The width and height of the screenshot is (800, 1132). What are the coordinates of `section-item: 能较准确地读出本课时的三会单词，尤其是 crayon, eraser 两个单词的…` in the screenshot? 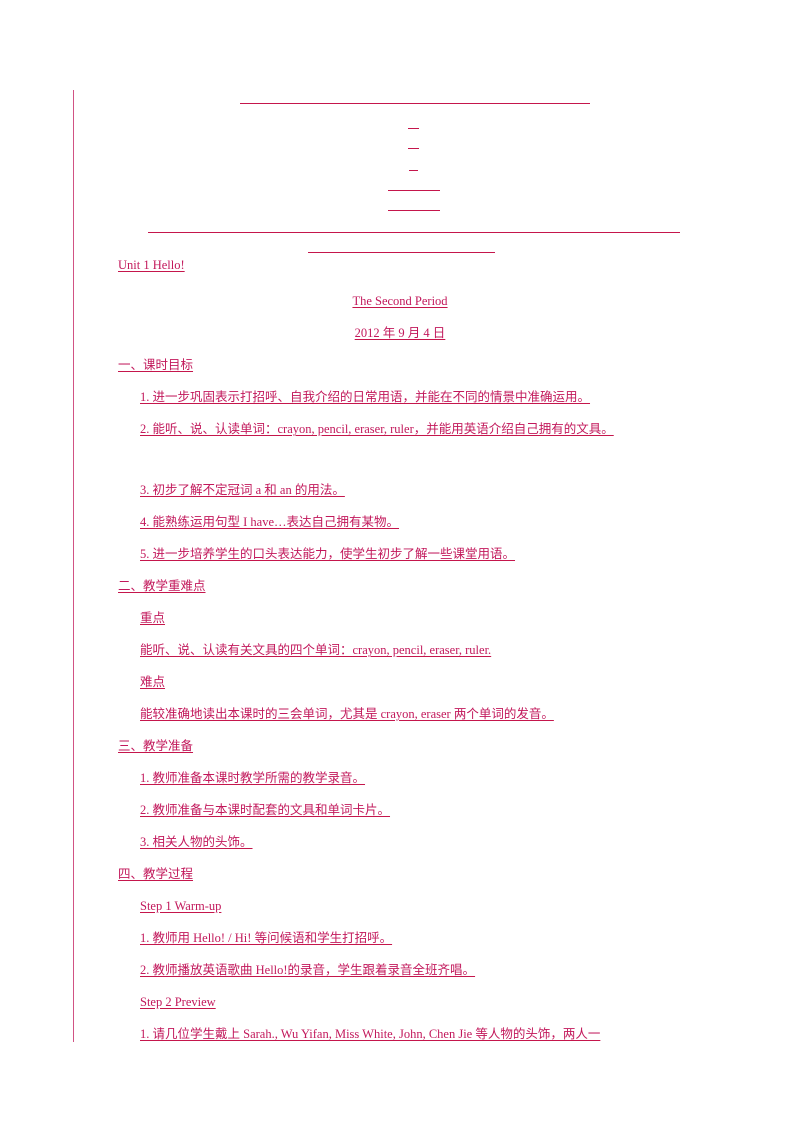 It's located at (347, 714).